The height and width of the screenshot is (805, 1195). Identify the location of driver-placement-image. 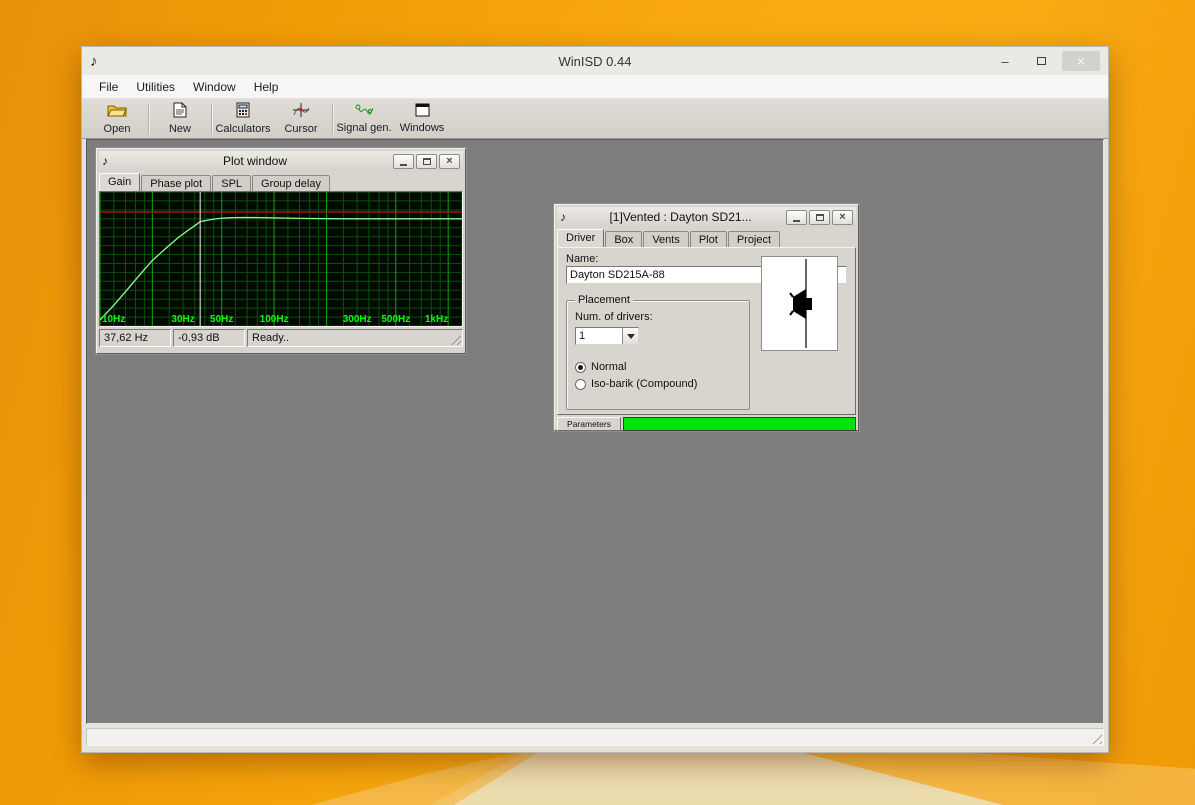
(799, 303).